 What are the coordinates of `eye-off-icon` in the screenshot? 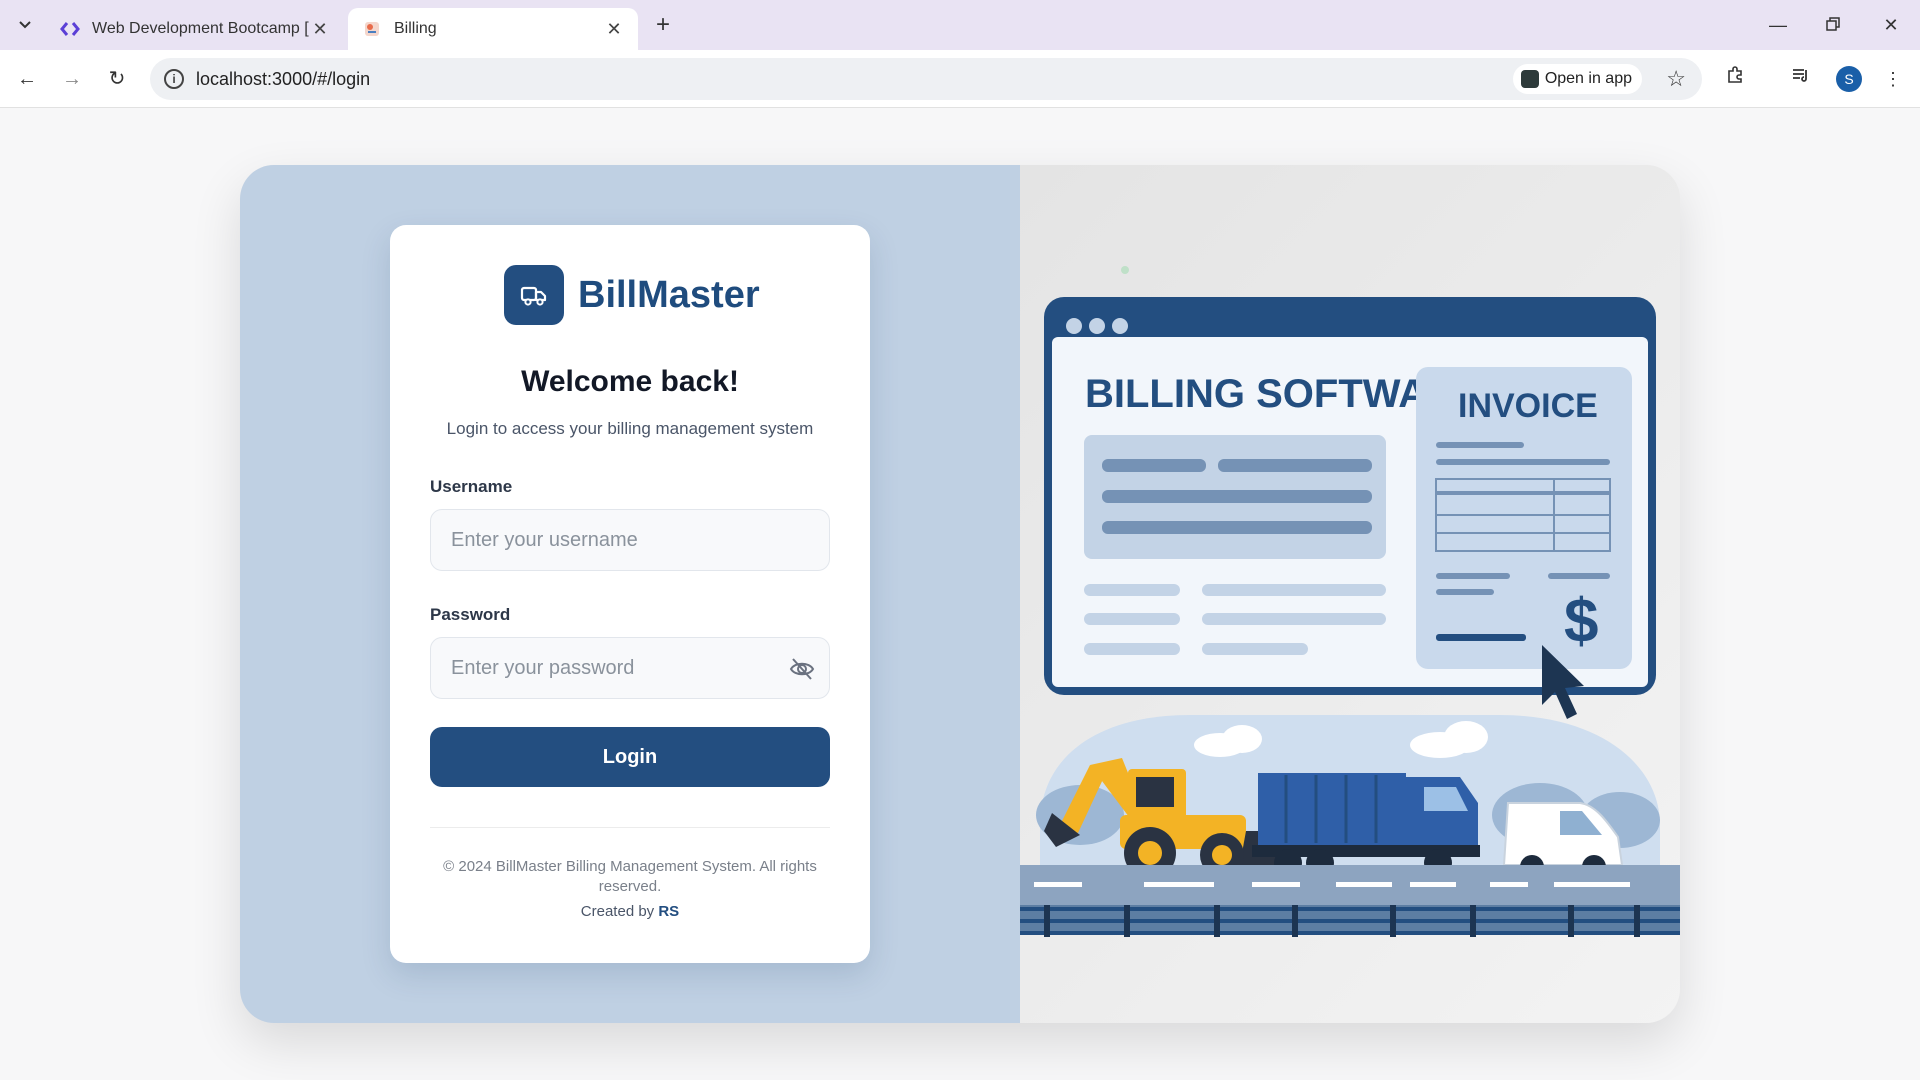 It's located at (802, 669).